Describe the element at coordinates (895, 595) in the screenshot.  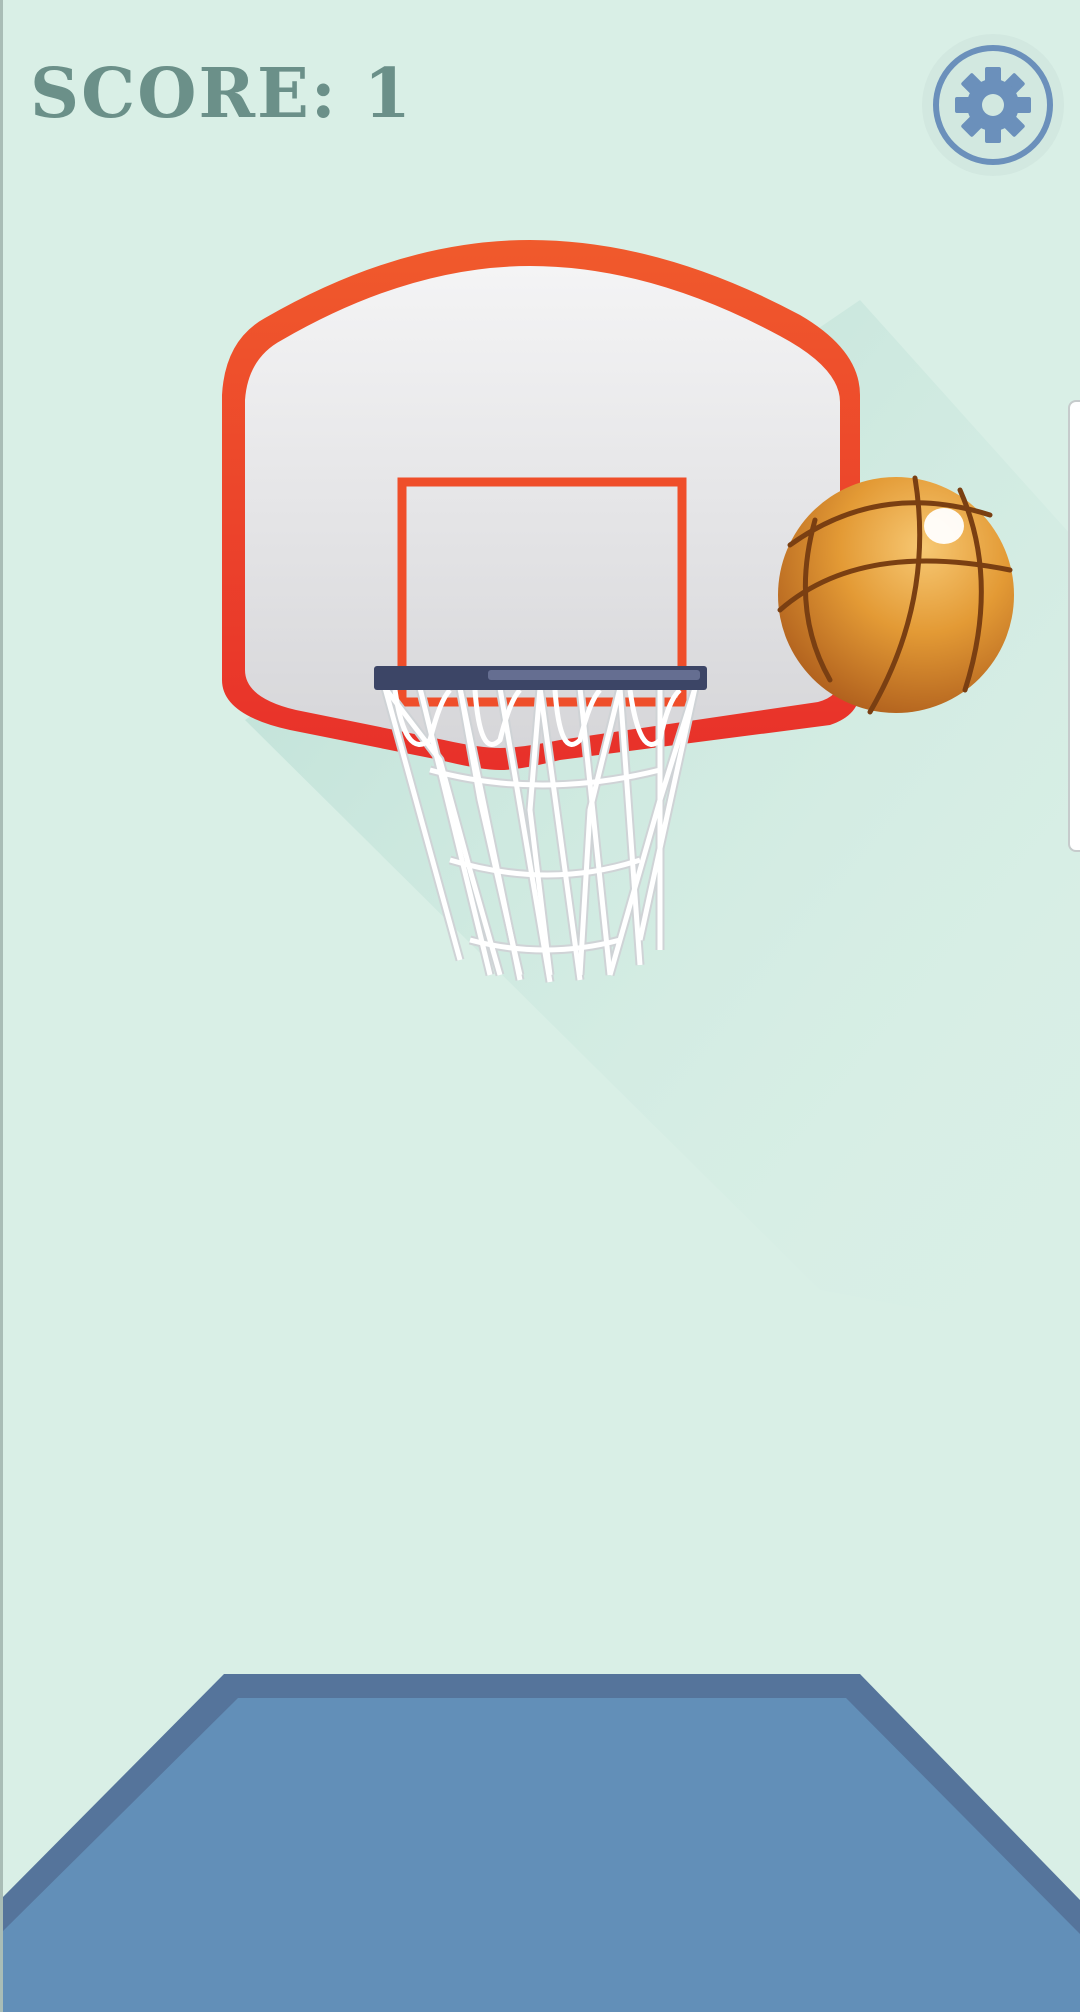
I see `basketball` at that location.